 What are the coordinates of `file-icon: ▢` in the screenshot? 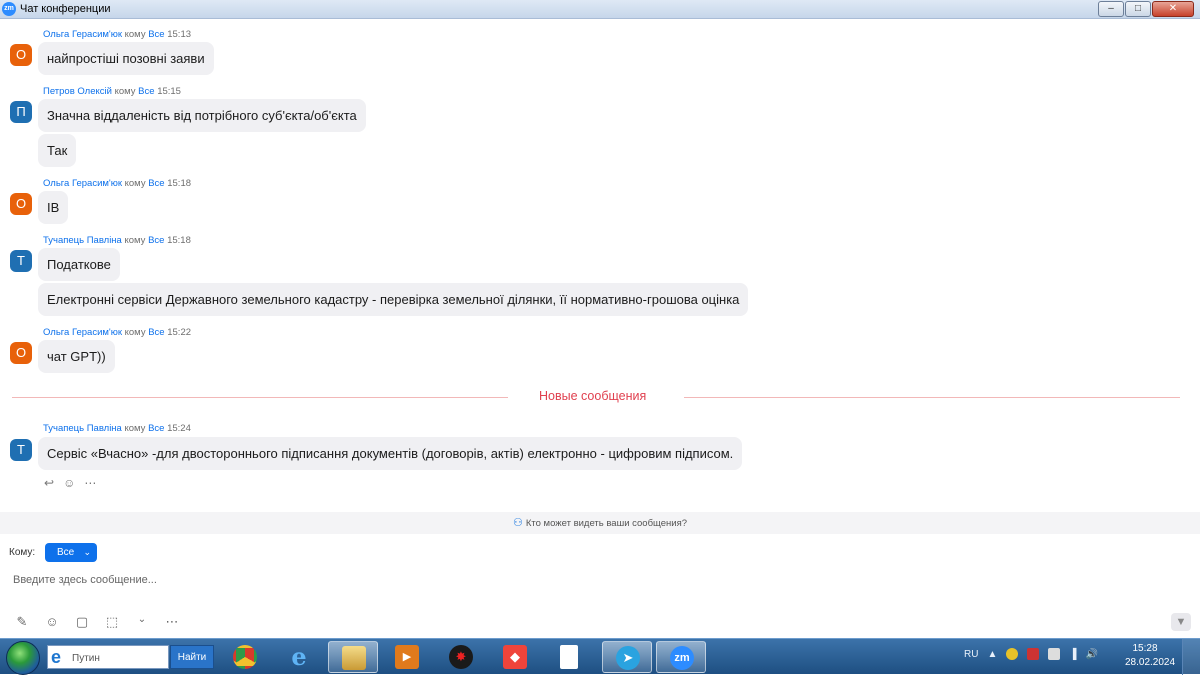 It's located at (82, 622).